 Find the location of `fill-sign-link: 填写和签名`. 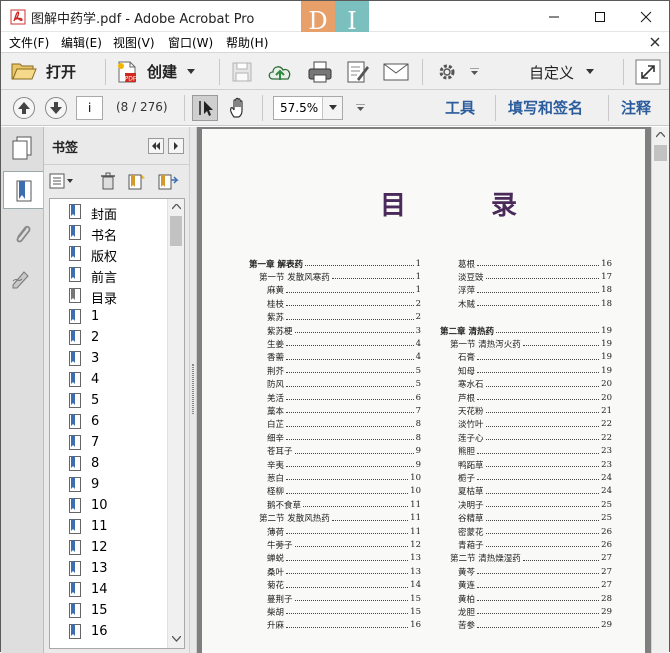

fill-sign-link: 填写和签名 is located at coordinates (545, 107).